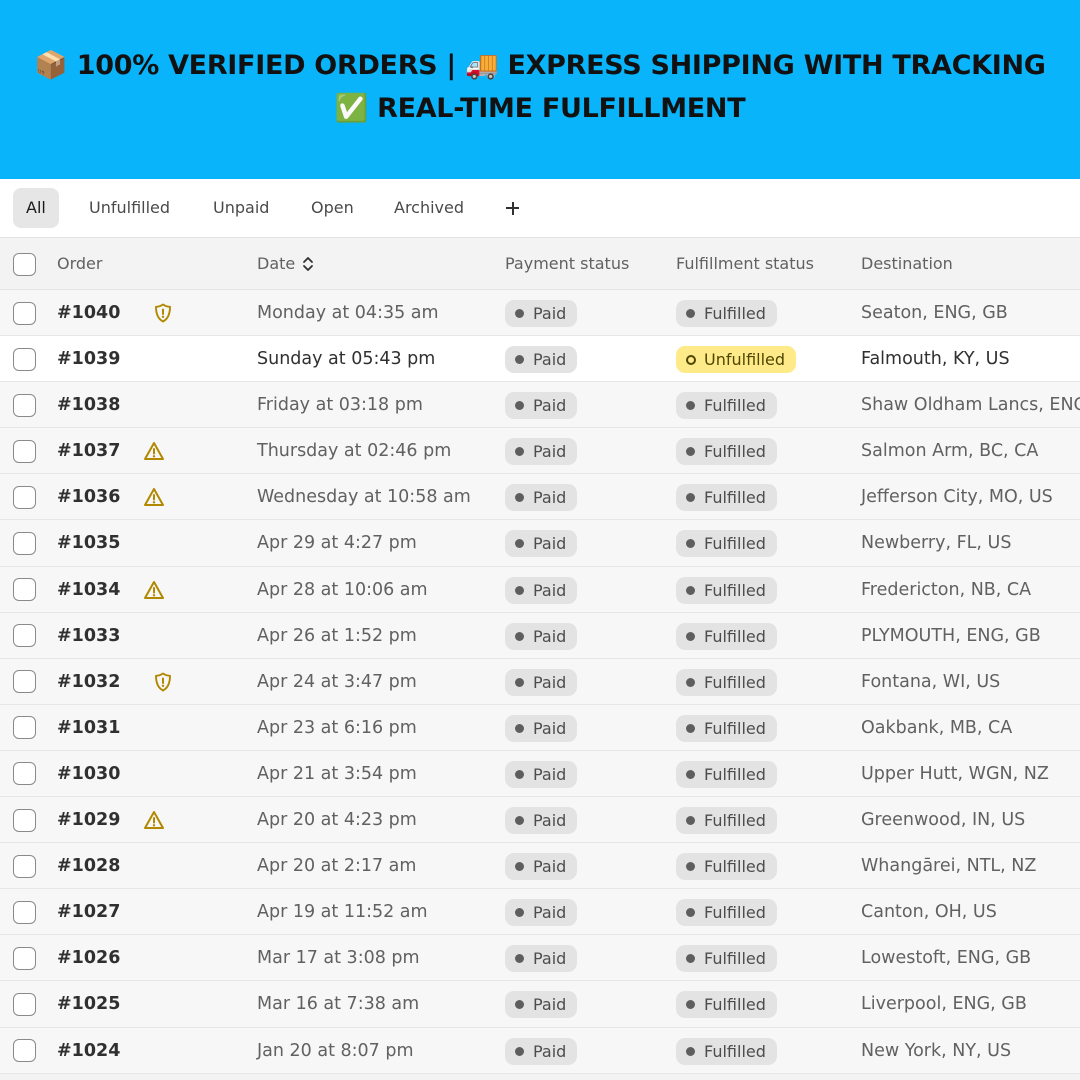 This screenshot has height=1080, width=1080. What do you see at coordinates (129, 208) in the screenshot?
I see `tab-unfulfilled: Unfulfilled` at bounding box center [129, 208].